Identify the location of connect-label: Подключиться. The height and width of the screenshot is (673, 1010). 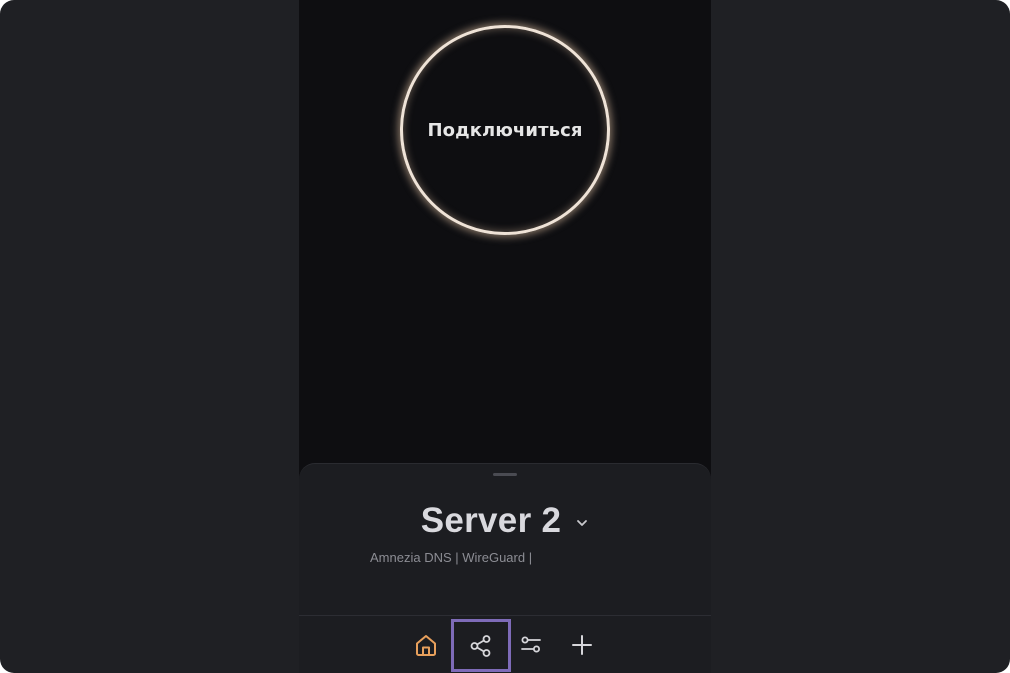
(505, 130).